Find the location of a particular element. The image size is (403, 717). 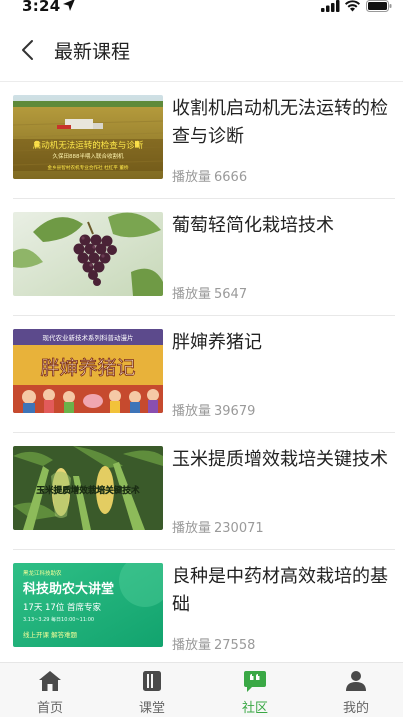

thumb-caption: 3.13~3.29 每日10:00~11:00 is located at coordinates (58, 619).